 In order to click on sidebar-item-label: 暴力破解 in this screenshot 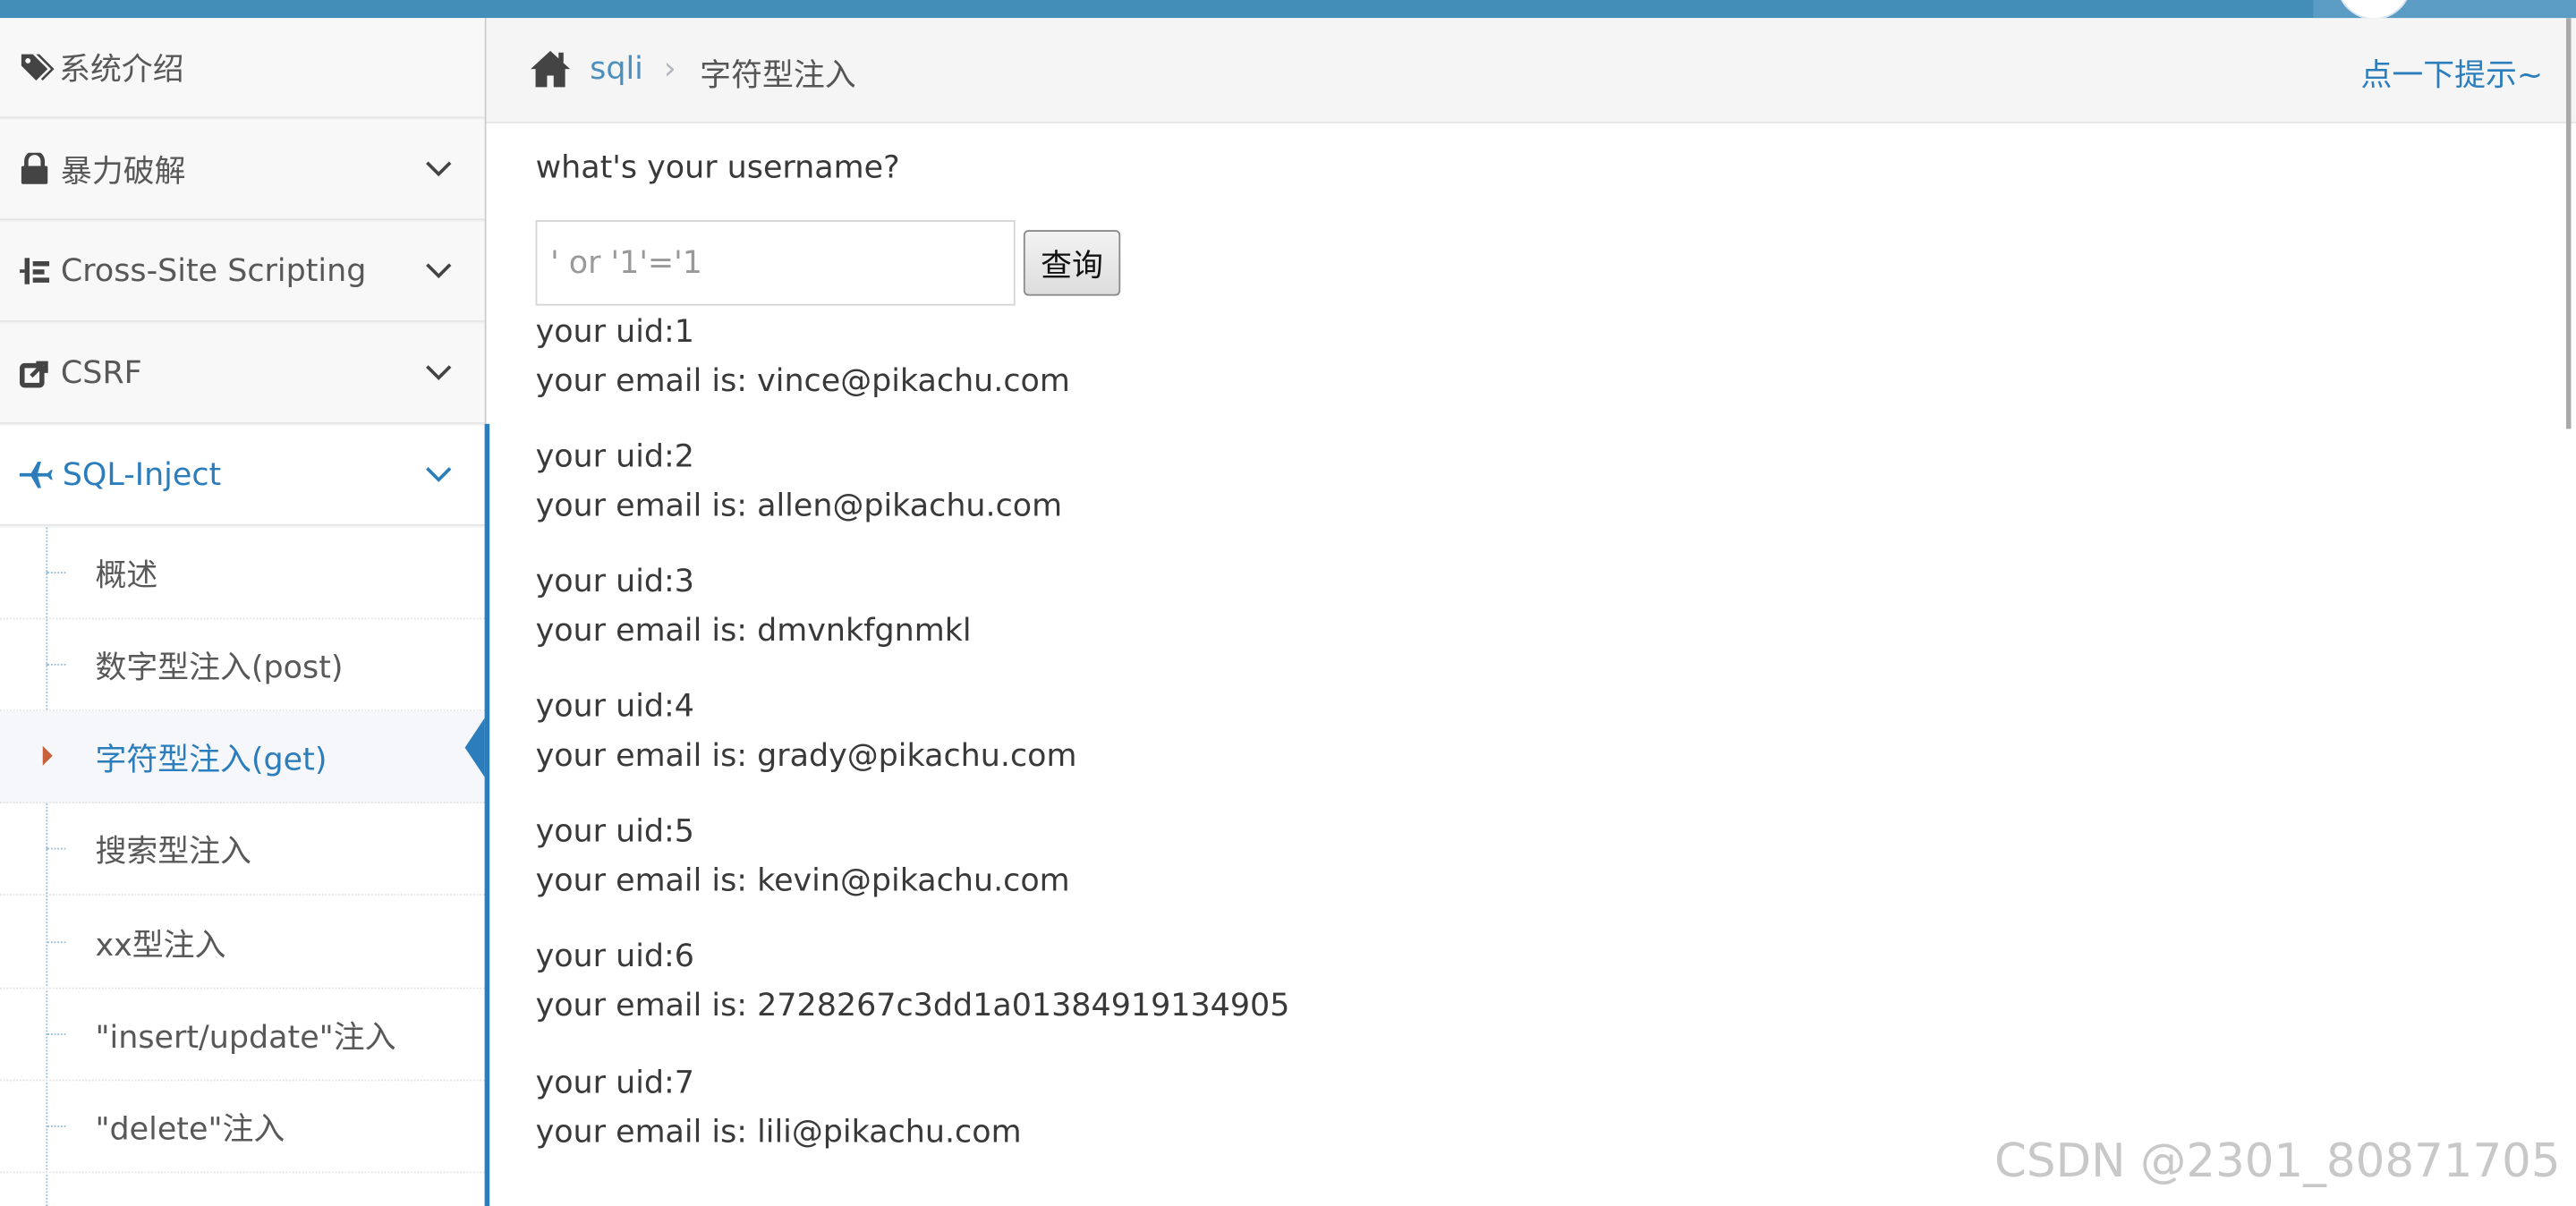, I will do `click(123, 172)`.